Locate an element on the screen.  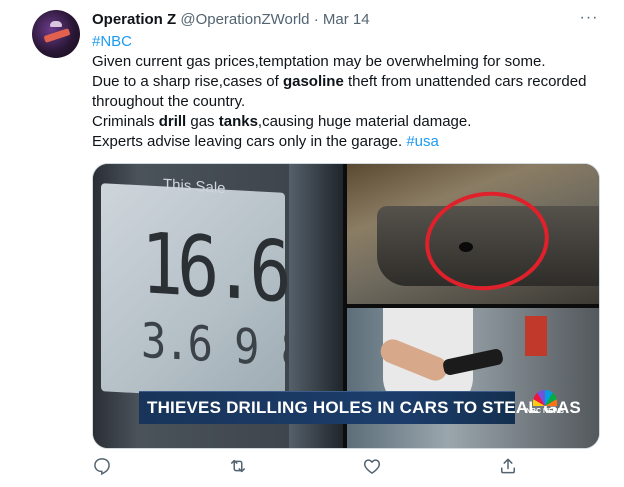
drilled-tank-image is located at coordinates (473, 234).